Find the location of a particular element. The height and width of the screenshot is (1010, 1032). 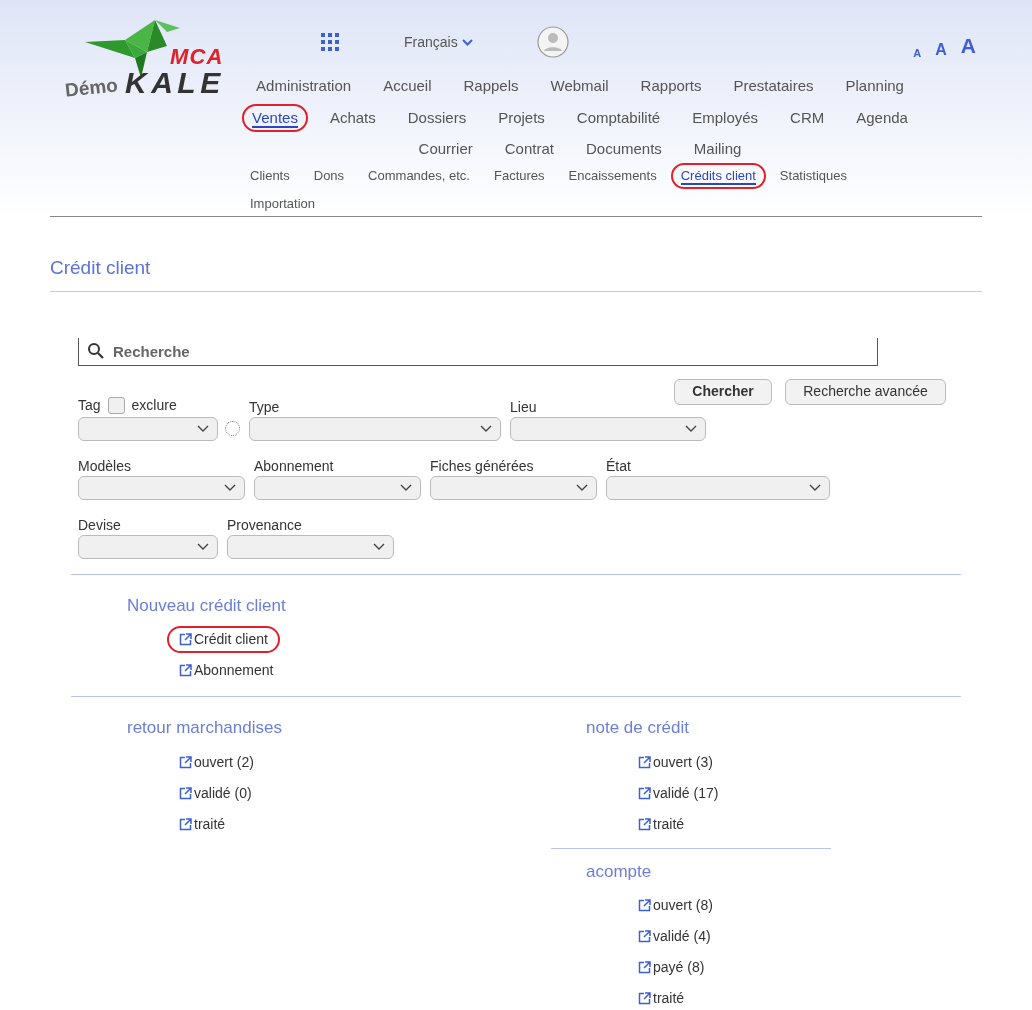

search-button: Chercher is located at coordinates (723, 391).